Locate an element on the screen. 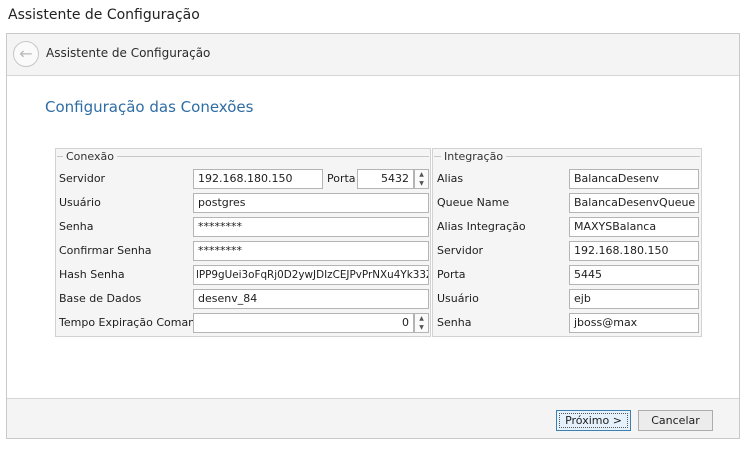  next-button: Próximo > is located at coordinates (593, 420).